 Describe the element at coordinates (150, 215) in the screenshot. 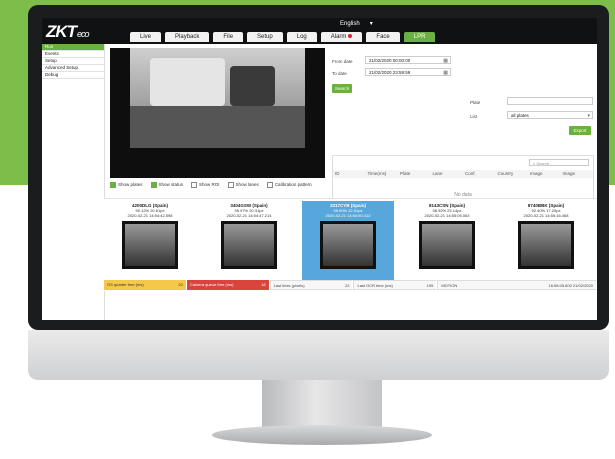

I see `thumb-timestamp: 2020-02-21 14:54:42.598` at that location.